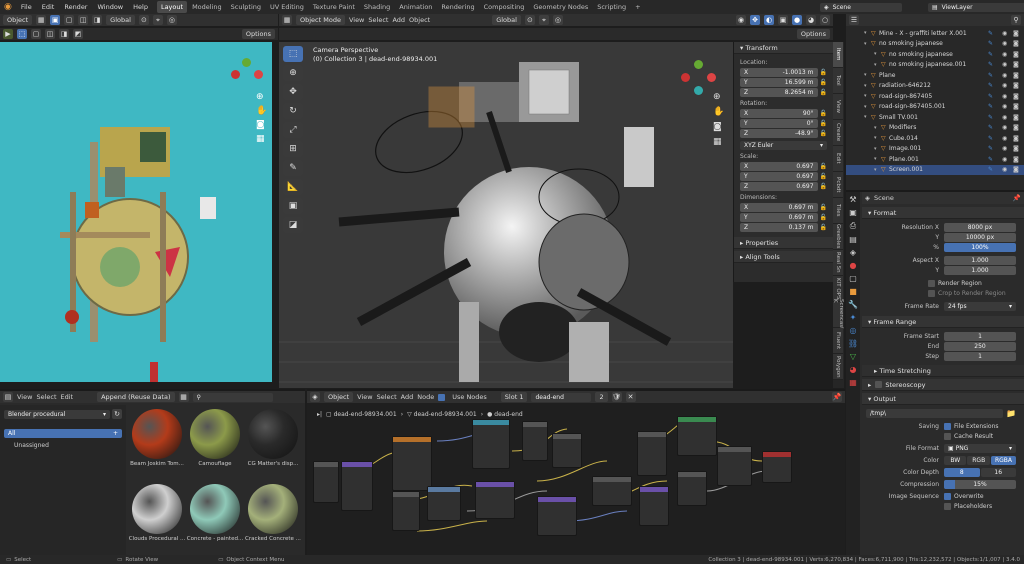 The width and height of the screenshot is (1024, 564). Describe the element at coordinates (46, 397) in the screenshot. I see `asset-menu-select: Select` at that location.